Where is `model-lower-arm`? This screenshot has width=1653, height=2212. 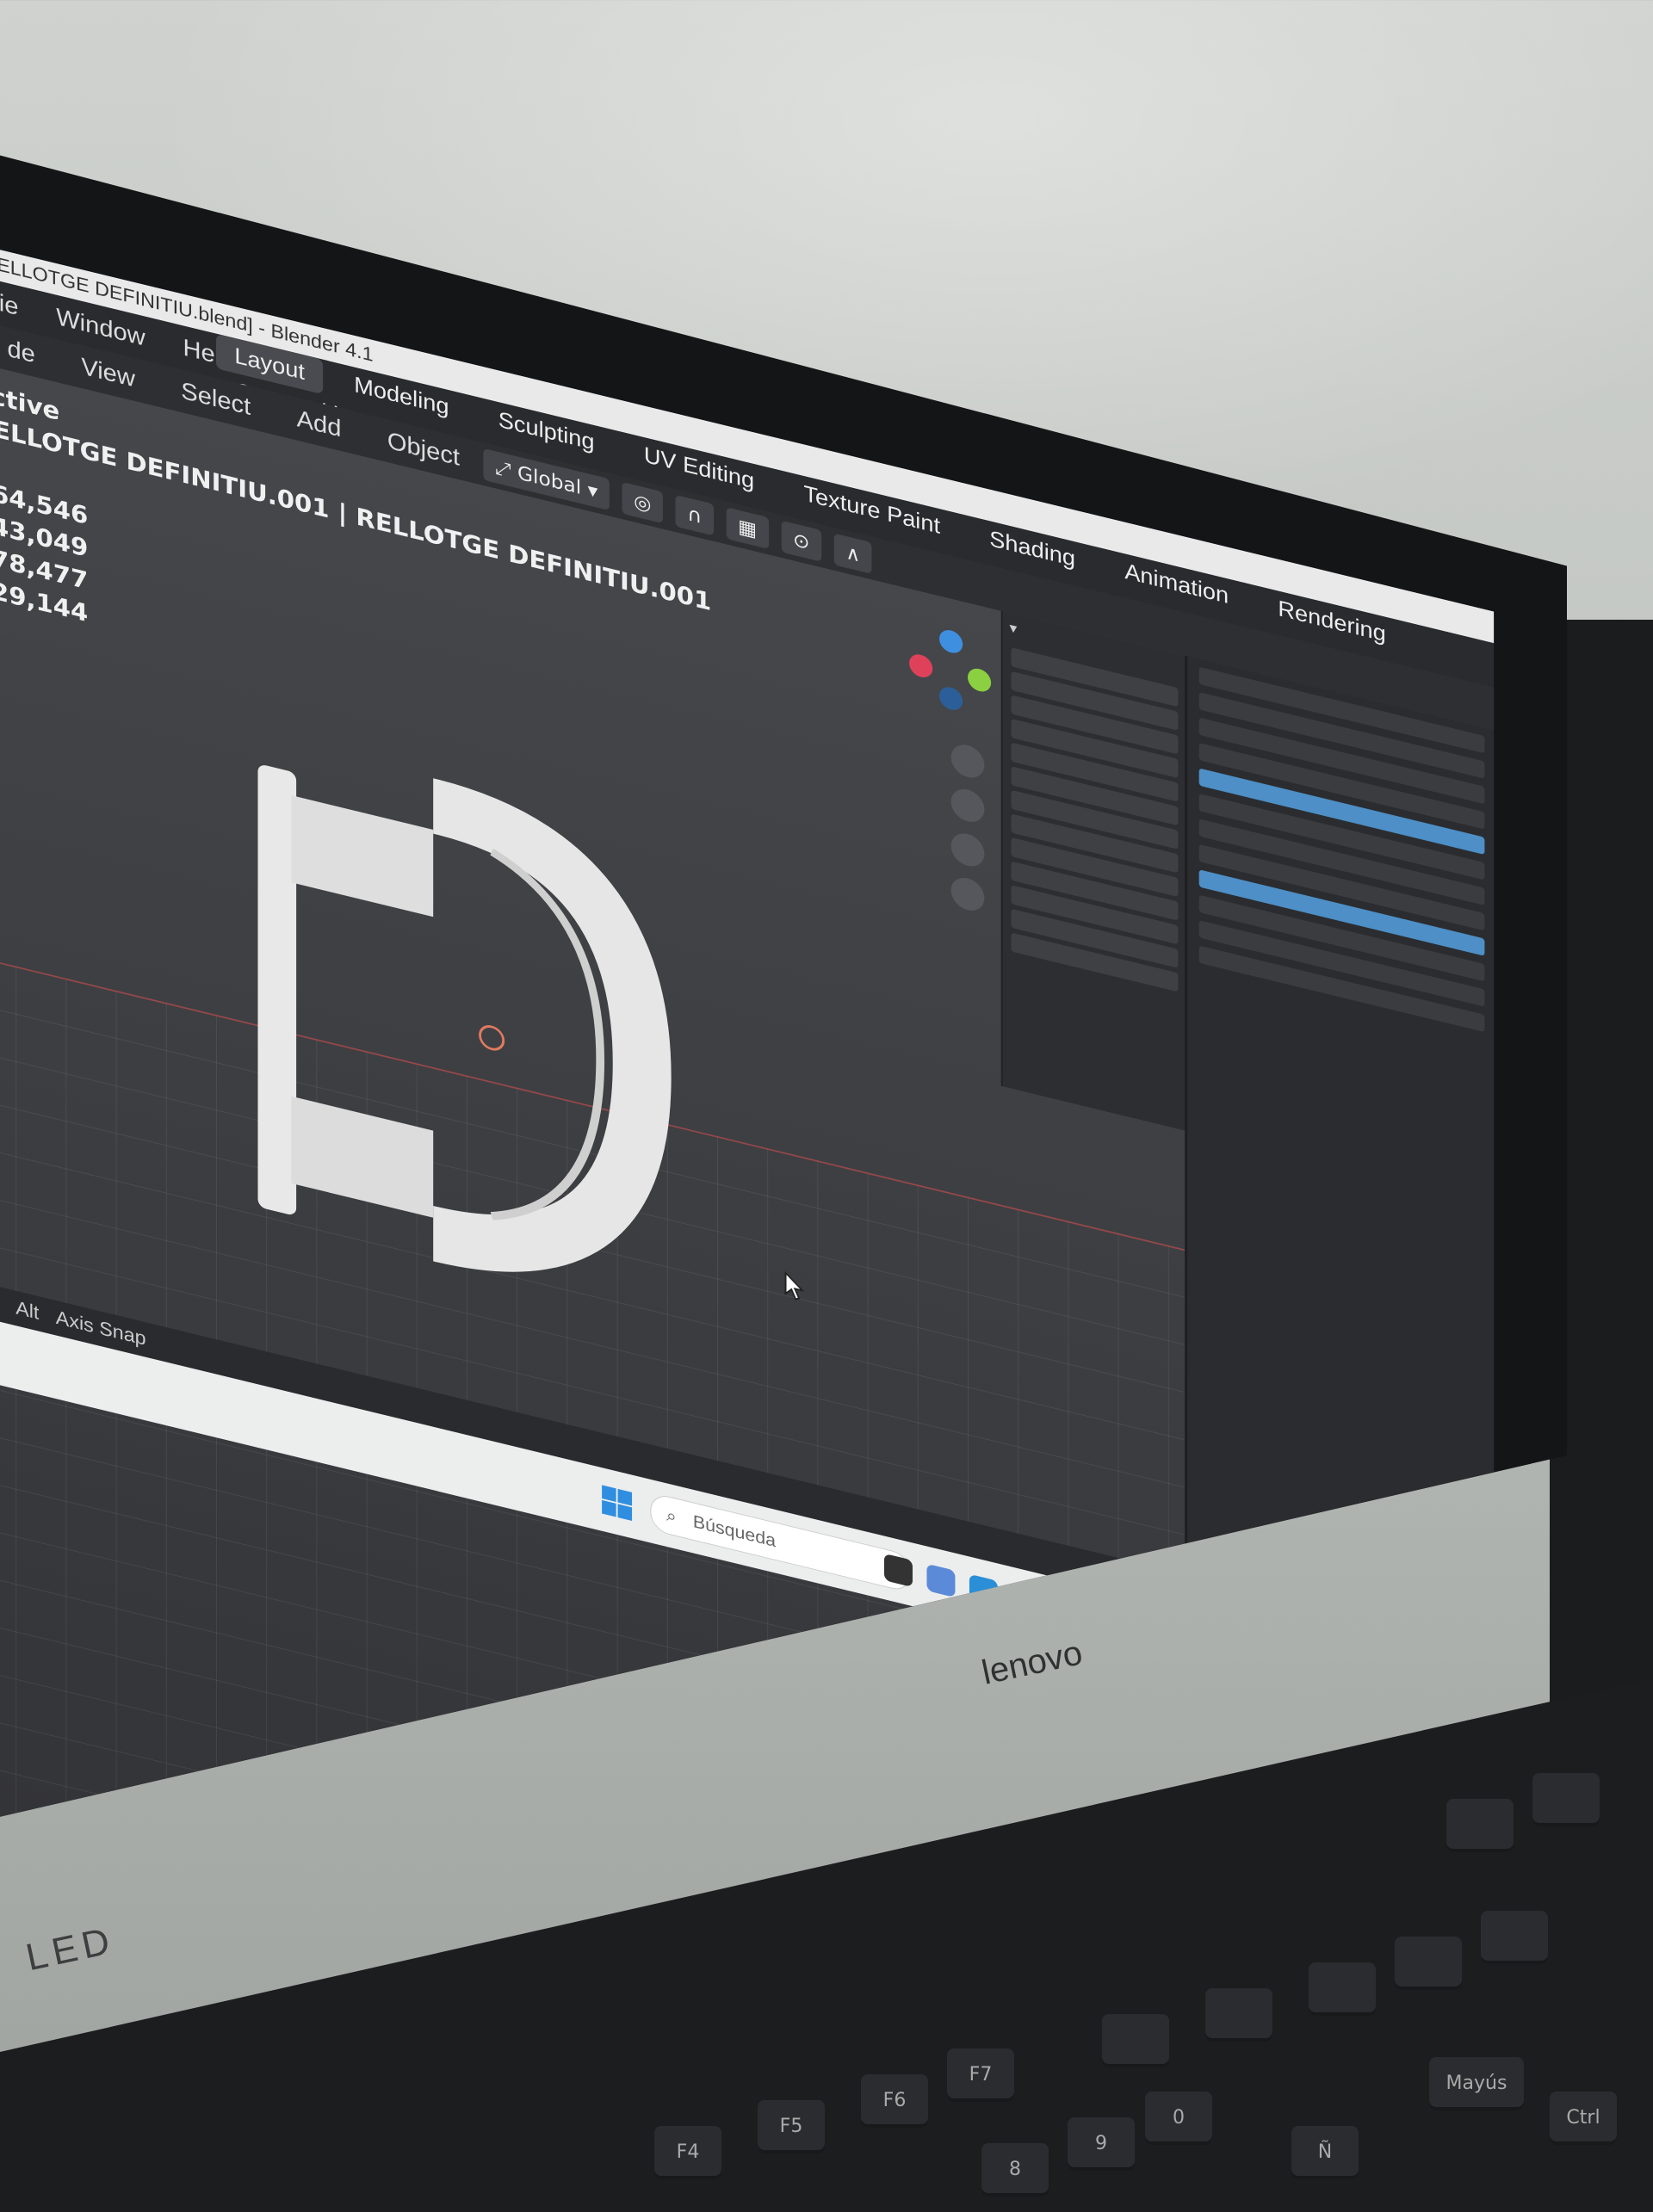
model-lower-arm is located at coordinates (363, 1157).